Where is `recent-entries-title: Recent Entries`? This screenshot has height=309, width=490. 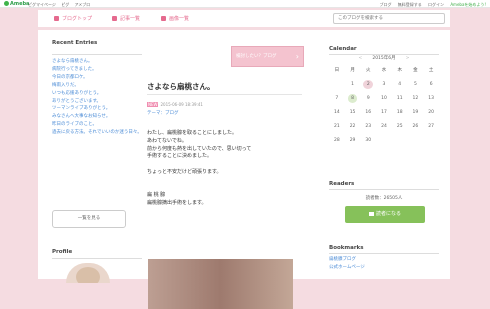 recent-entries-title: Recent Entries is located at coordinates (75, 43).